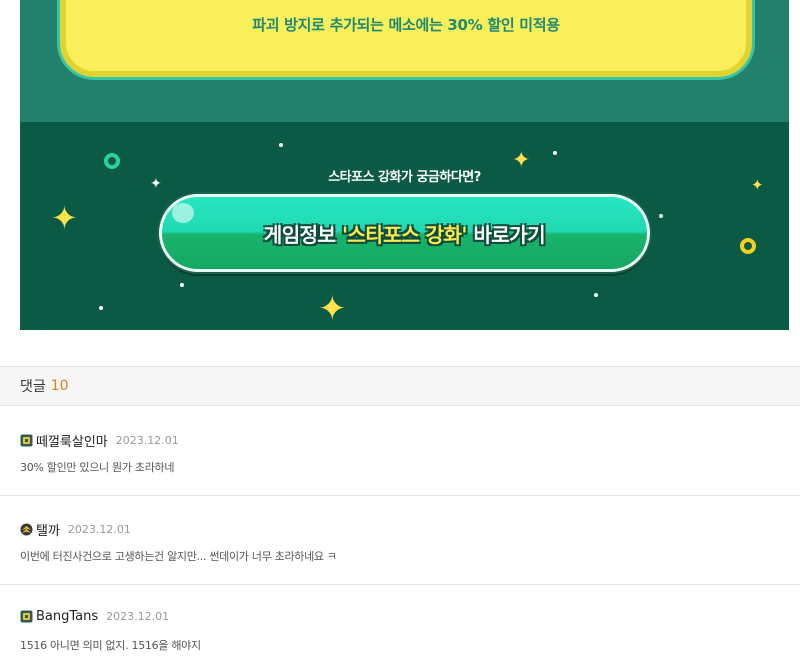 Image resolution: width=800 pixels, height=666 pixels. I want to click on comment-text: 1516 아니면 의미 없지. 1516을 해야지, so click(110, 645).